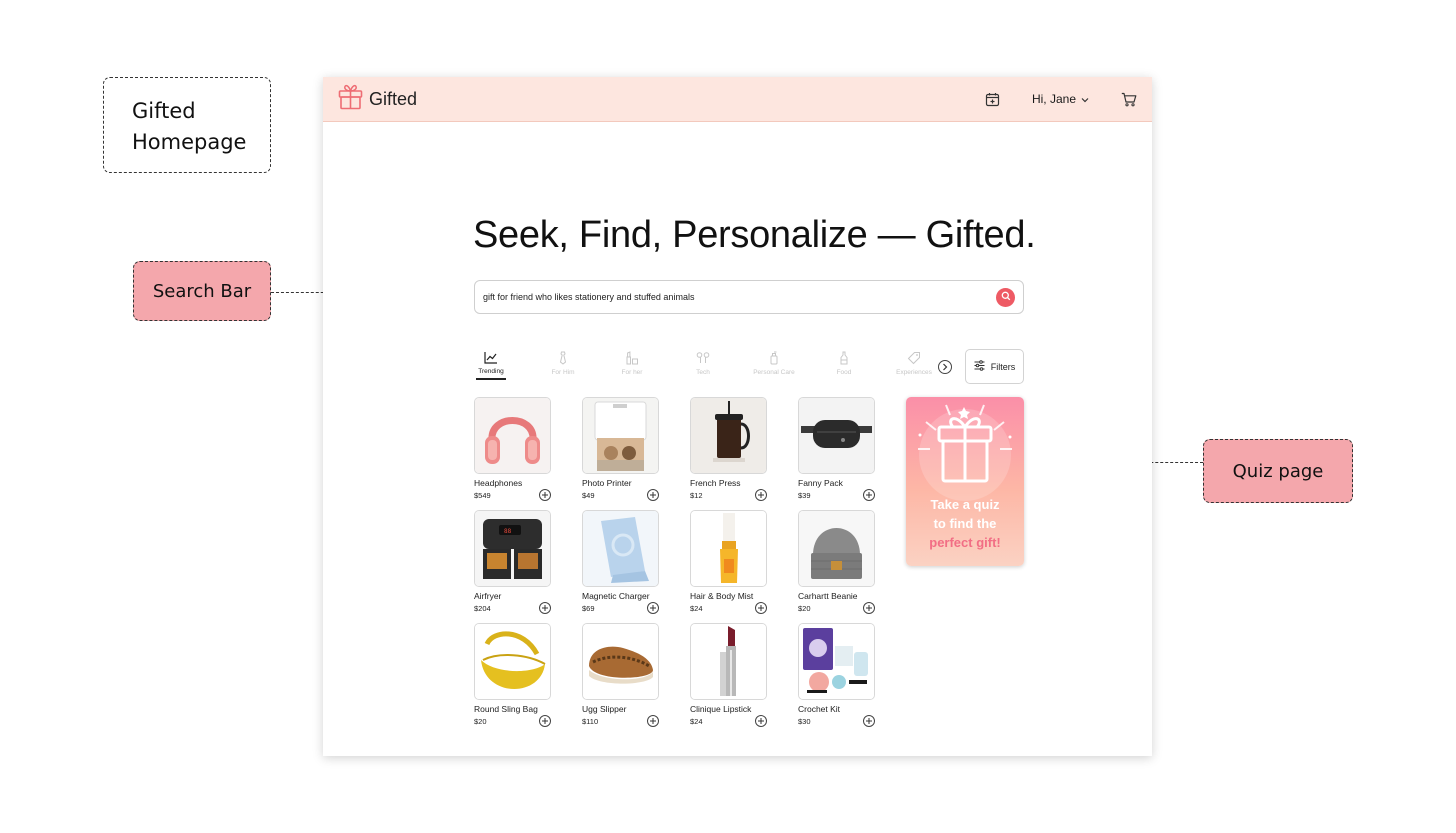  Describe the element at coordinates (164, 111) in the screenshot. I see `frame-title-line1: Gifted` at that location.